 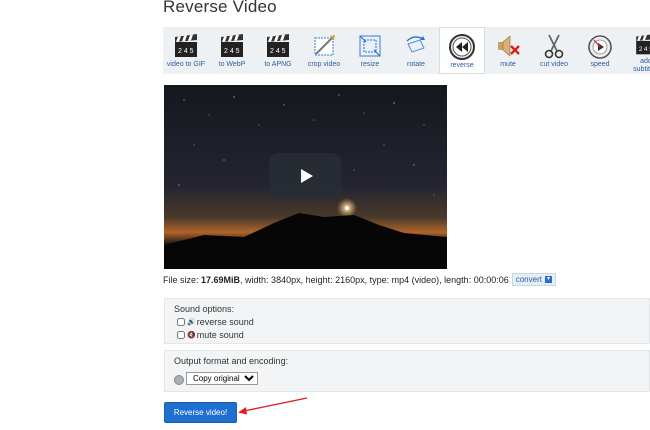 What do you see at coordinates (415, 44) in the screenshot?
I see `rotate-icon` at bounding box center [415, 44].